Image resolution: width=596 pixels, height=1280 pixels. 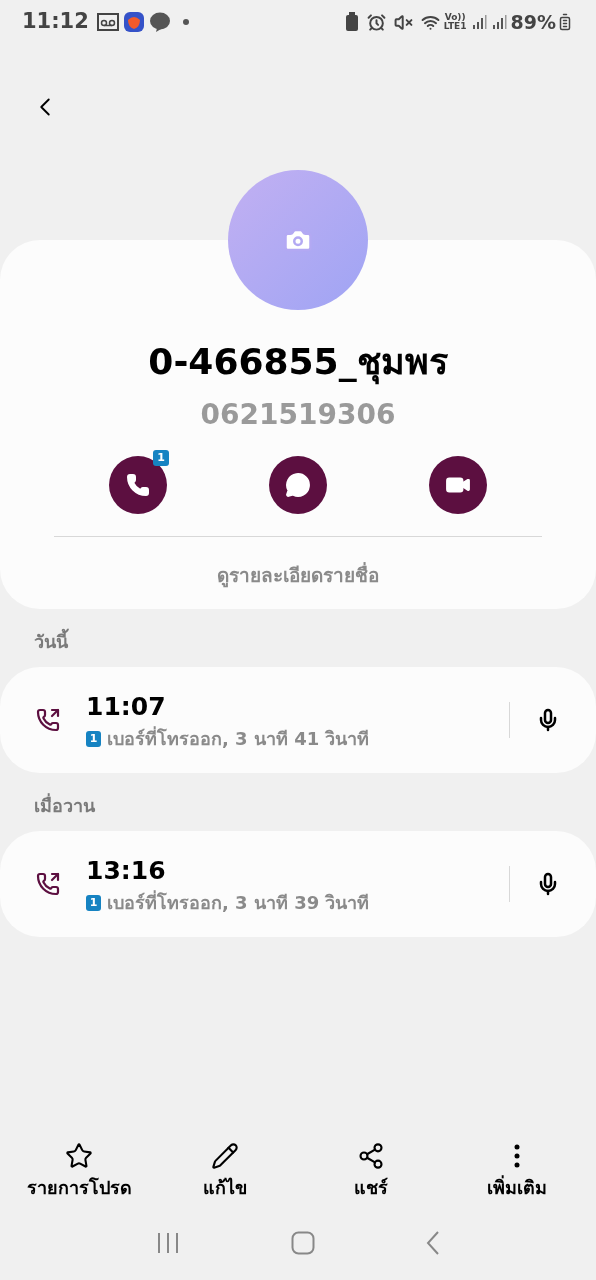 What do you see at coordinates (371, 1171) in the screenshot?
I see `toolbar-button: แชร์` at bounding box center [371, 1171].